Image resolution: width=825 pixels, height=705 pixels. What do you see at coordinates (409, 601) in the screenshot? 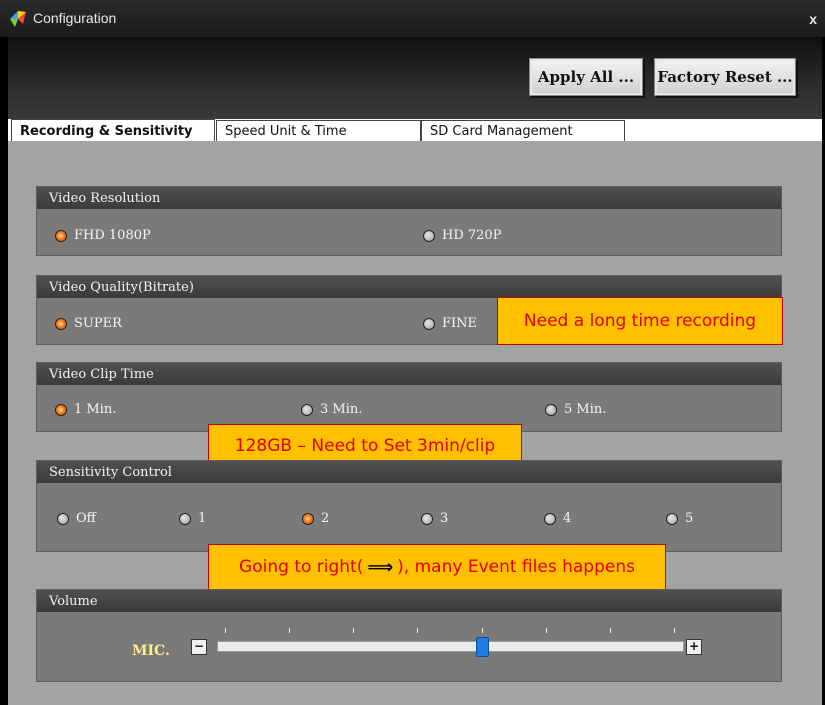
I see `volume-header: Volume` at bounding box center [409, 601].